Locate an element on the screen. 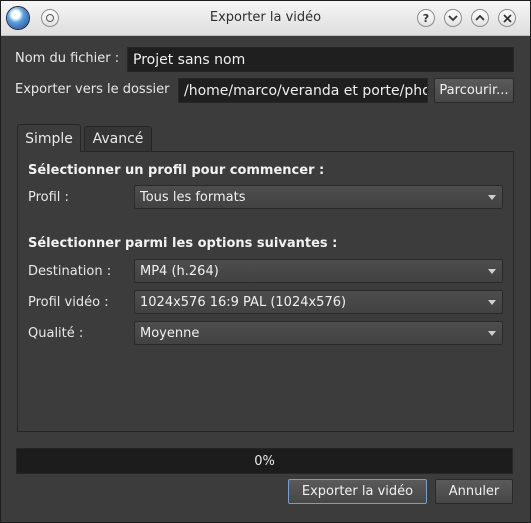  help-icon: ? is located at coordinates (426, 18).